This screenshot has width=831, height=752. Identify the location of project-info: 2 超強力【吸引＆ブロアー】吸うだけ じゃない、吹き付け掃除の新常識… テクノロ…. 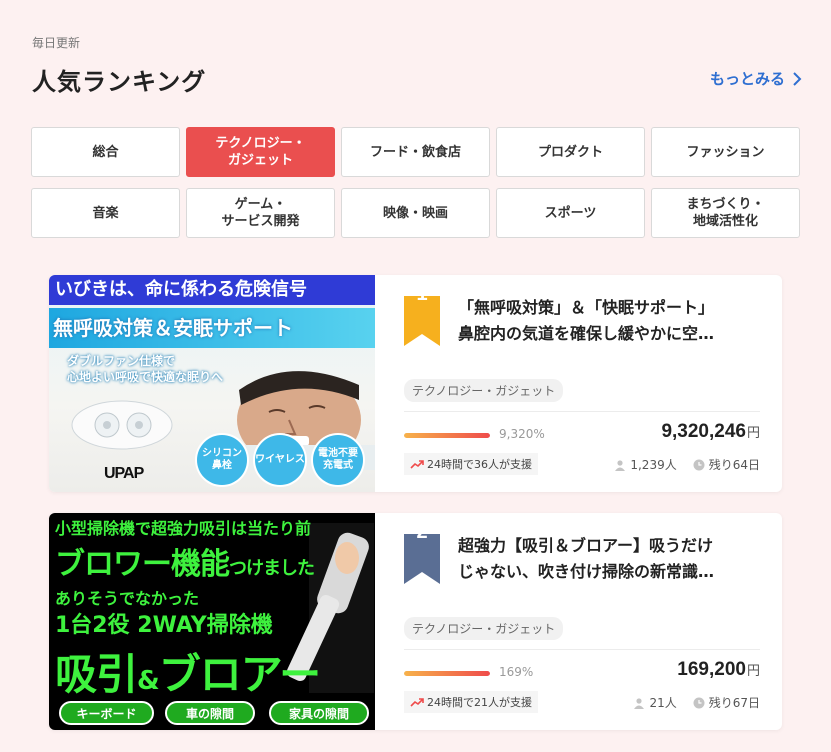
(582, 621).